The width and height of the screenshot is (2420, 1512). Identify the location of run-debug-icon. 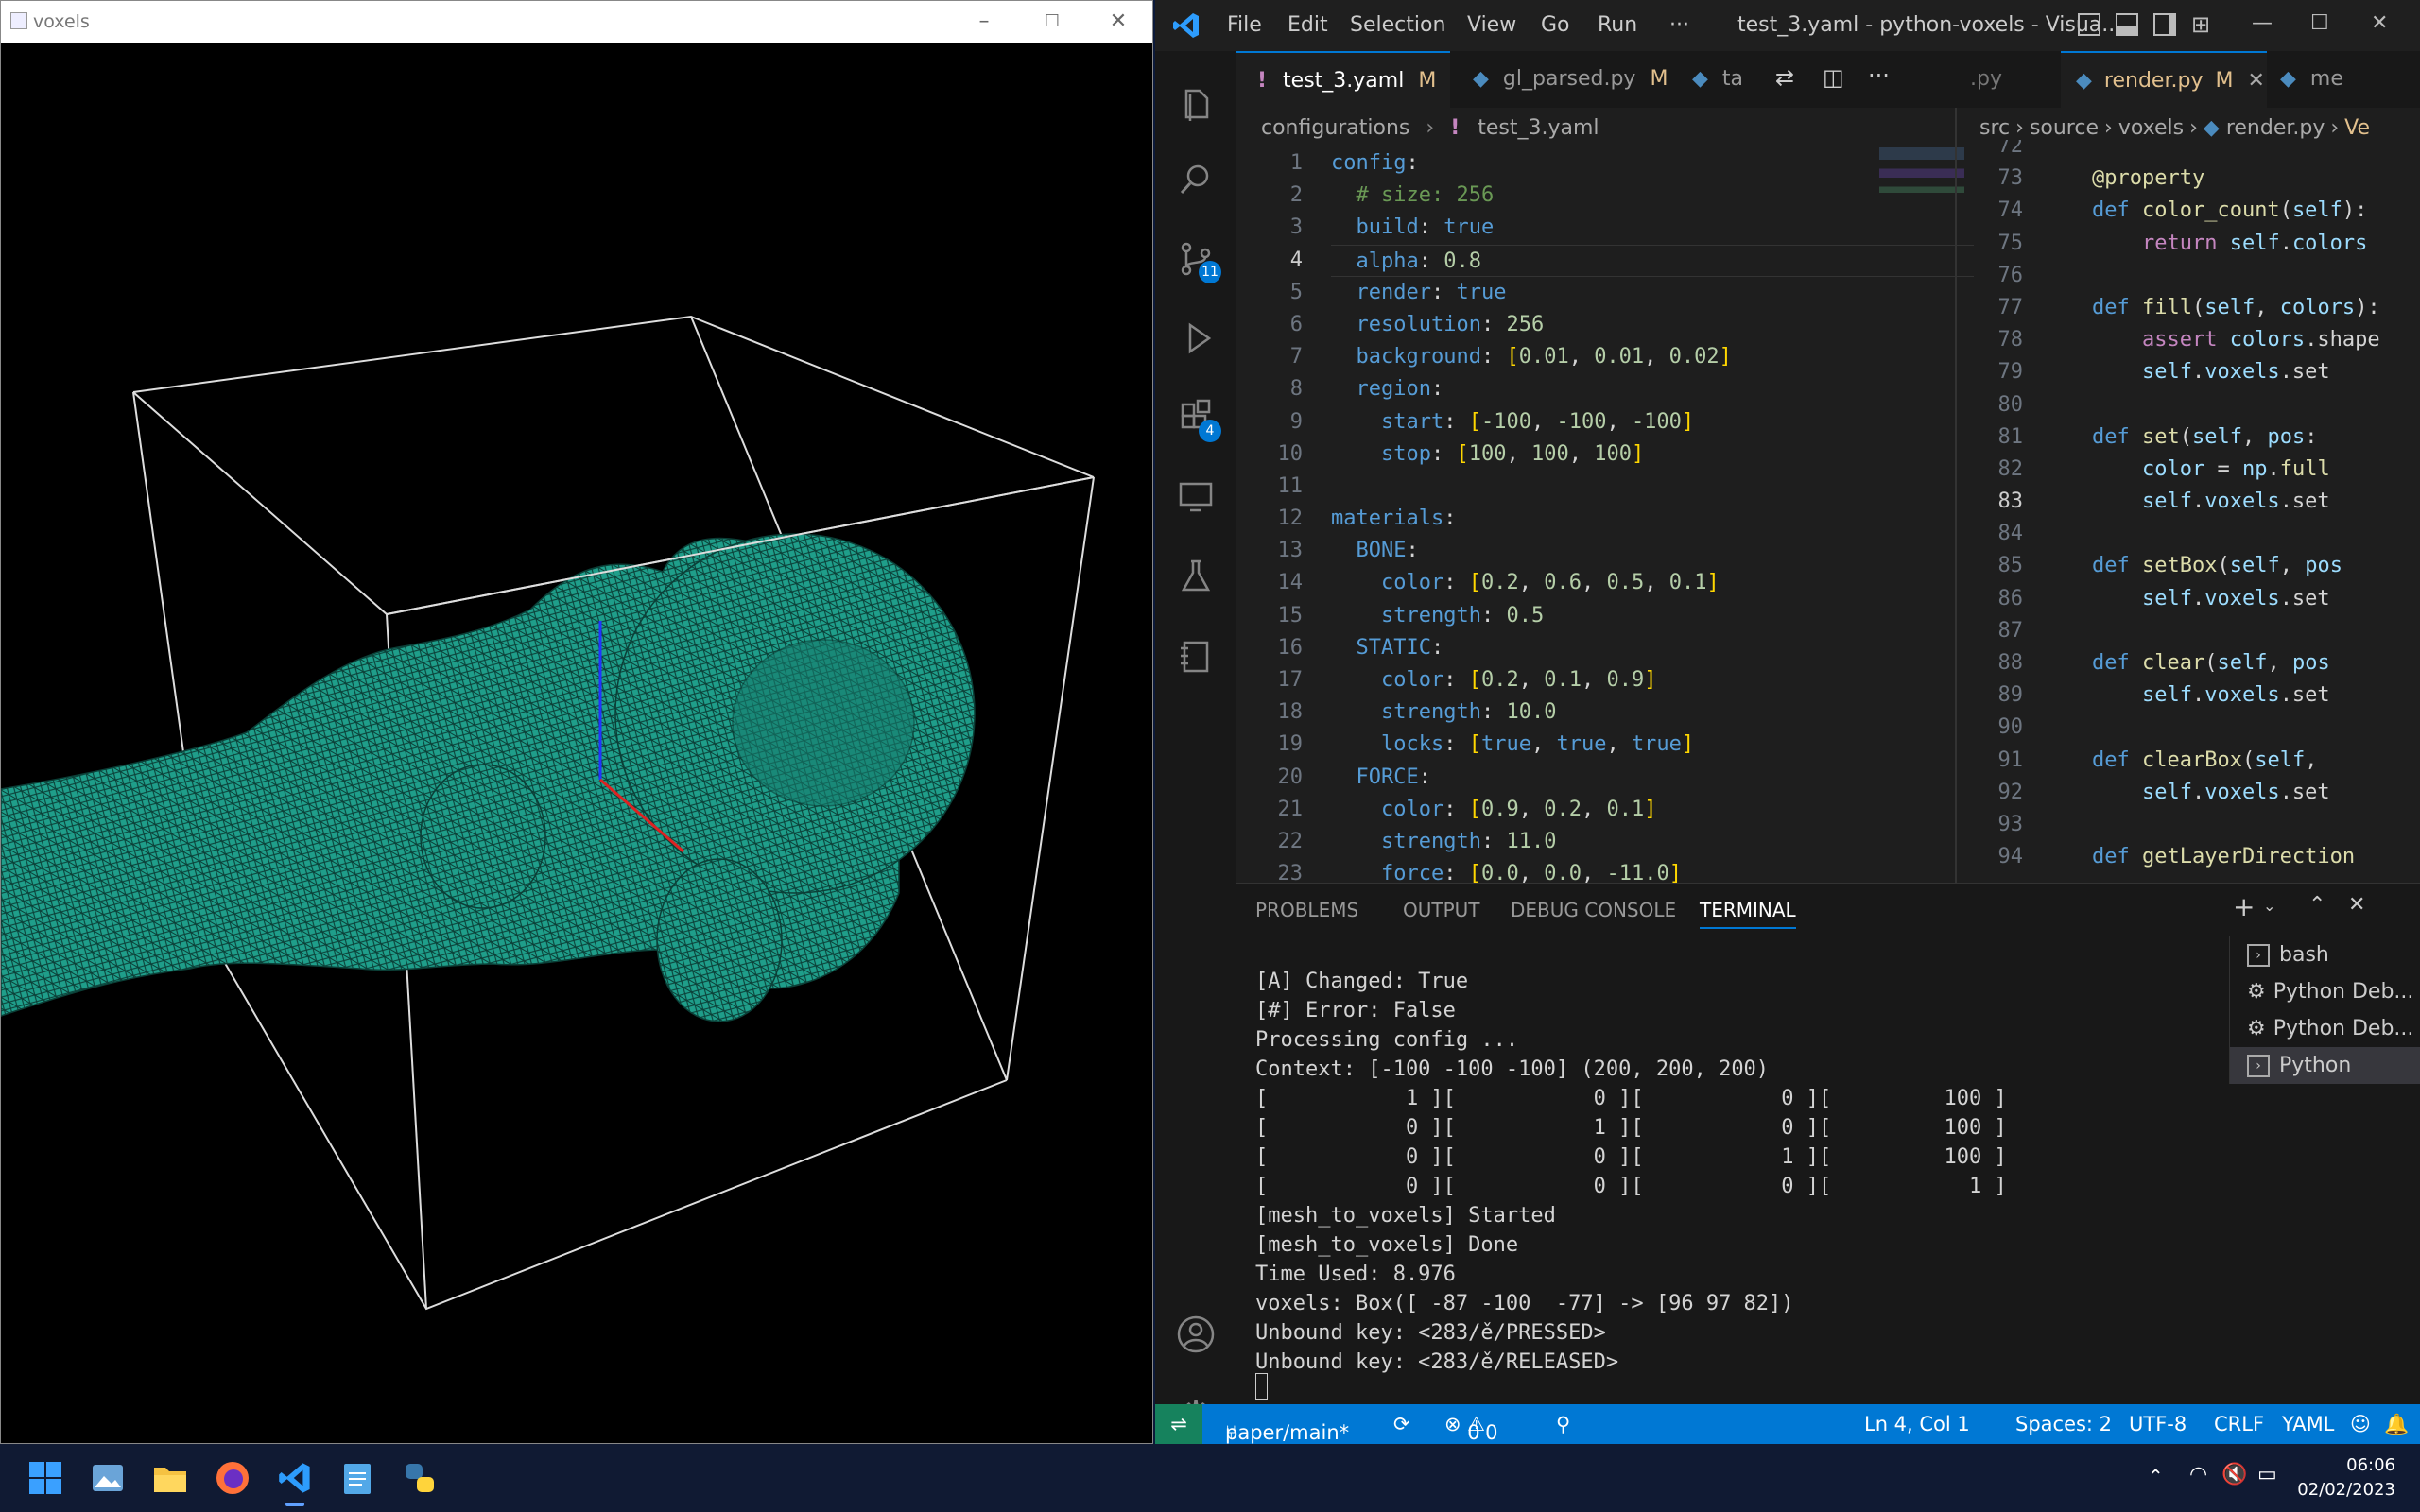
(1196, 338).